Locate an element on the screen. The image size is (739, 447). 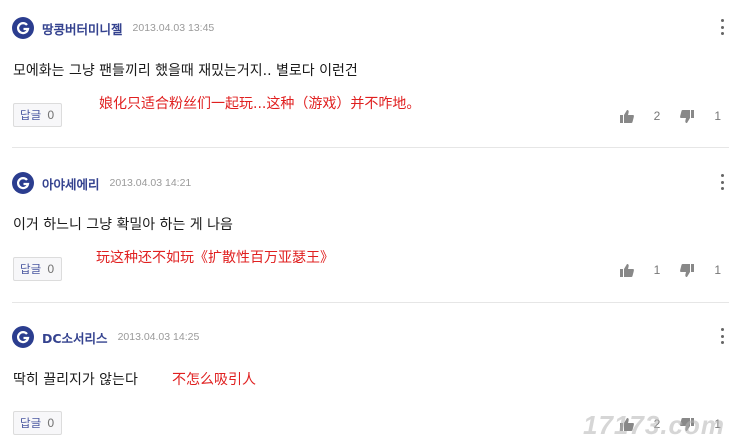
comment-header: 아야세에리 2013.04.03 14:21 is located at coordinates (101, 183).